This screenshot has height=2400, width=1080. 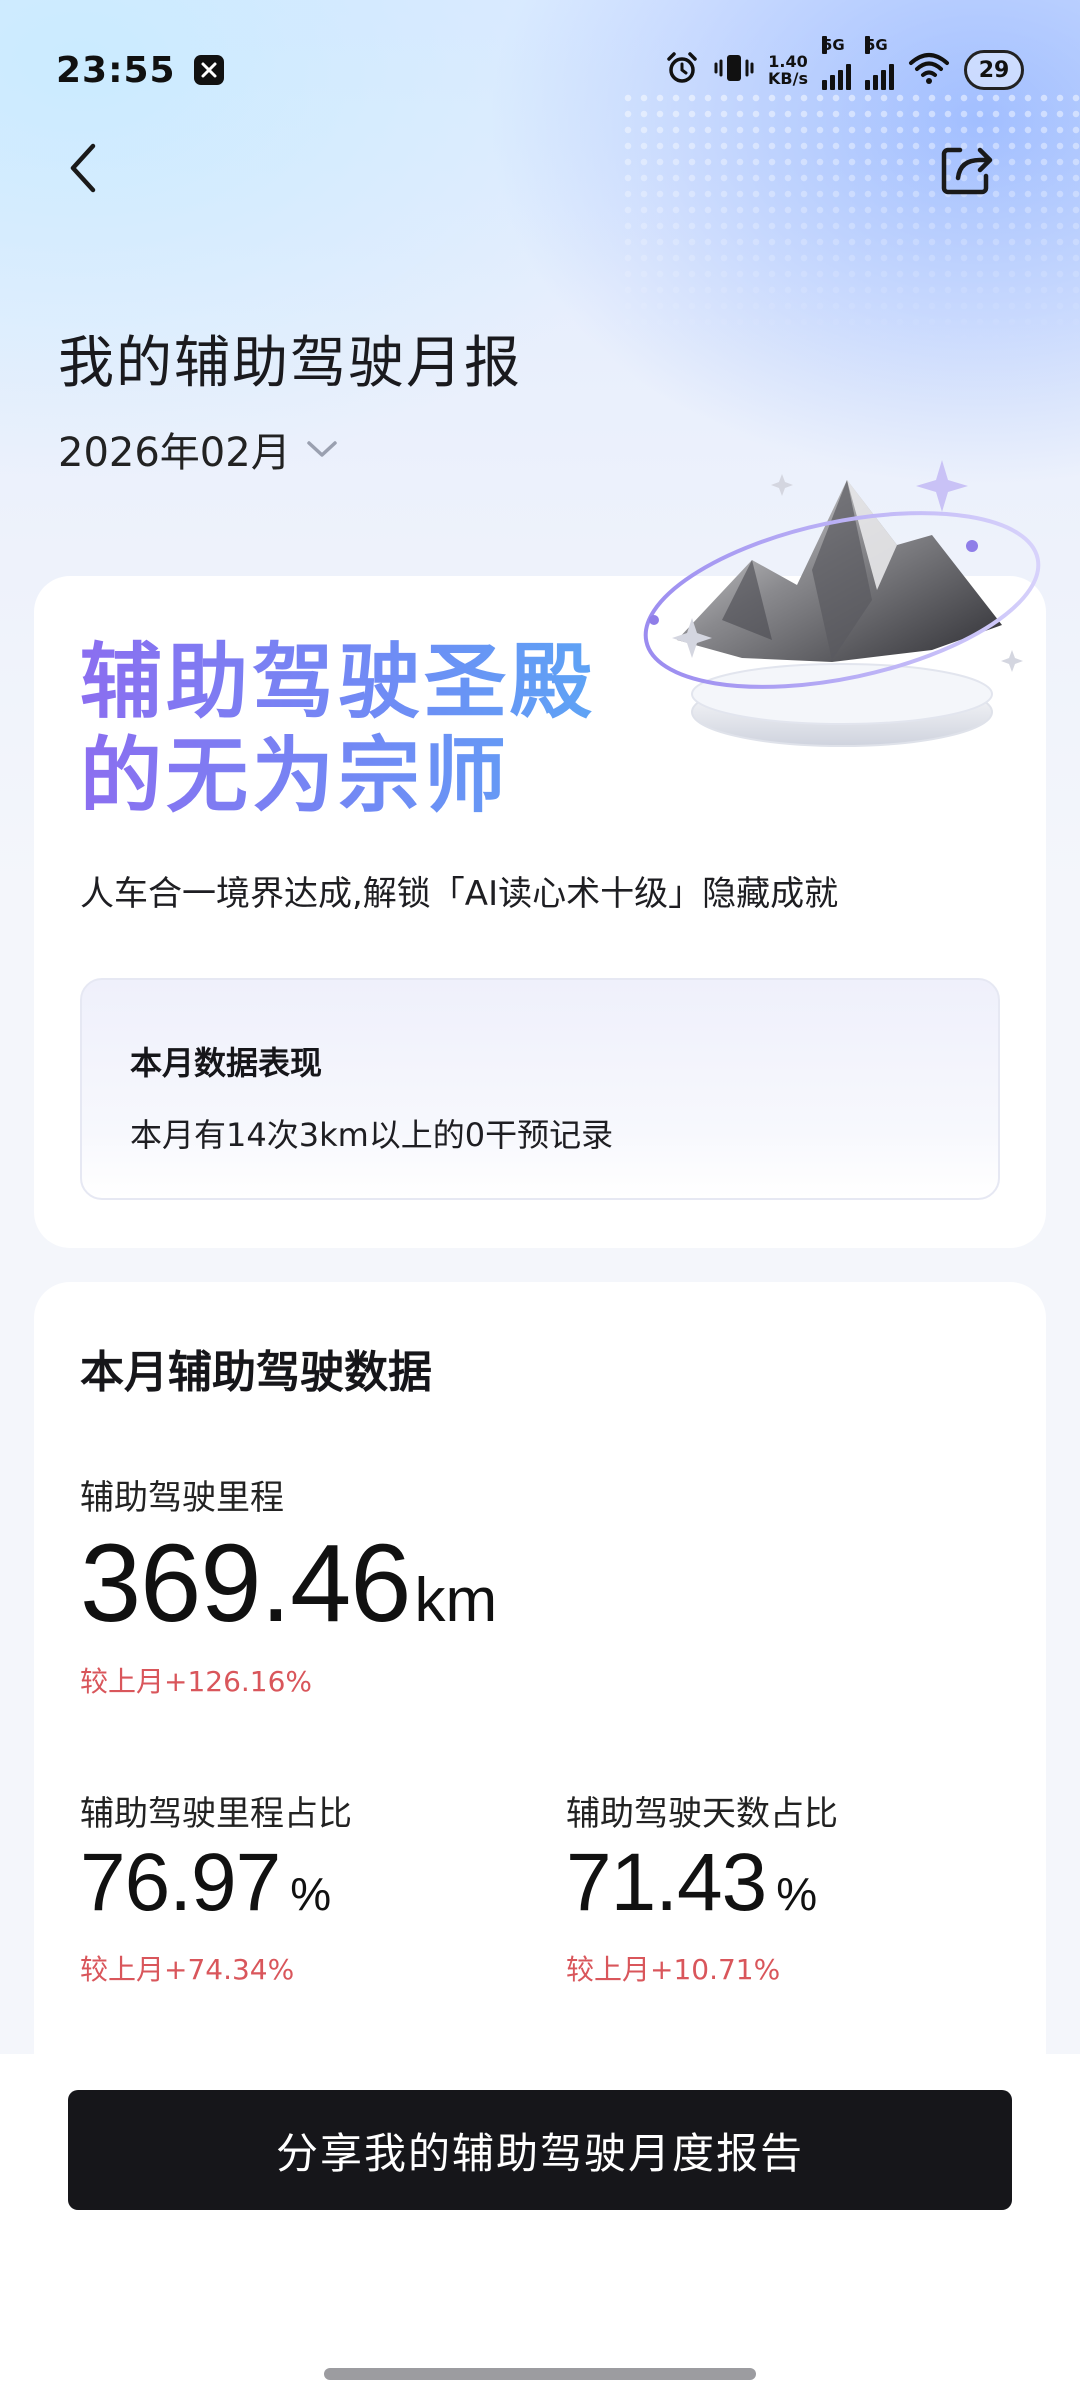 I want to click on honor-subtitle: 人车合一境界达成,解锁「AI读心术十级」隐藏成就, so click(x=459, y=894).